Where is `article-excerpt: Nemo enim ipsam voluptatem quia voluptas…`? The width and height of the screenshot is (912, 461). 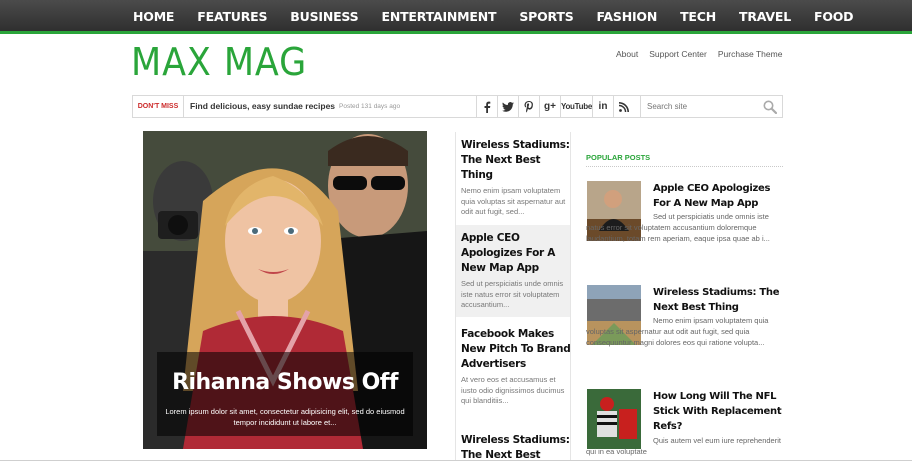
article-excerpt: Nemo enim ipsam voluptatem quia voluptas… is located at coordinates (513, 201).